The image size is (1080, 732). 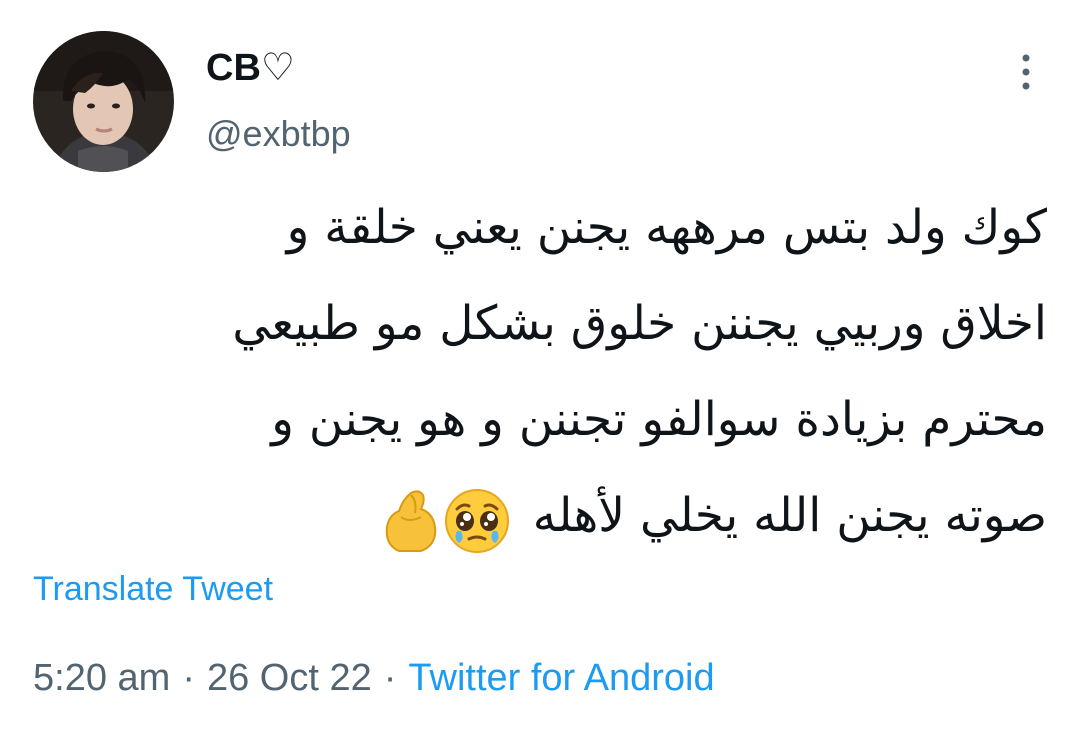 What do you see at coordinates (278, 101) in the screenshot?
I see `tweet-author: CB♡ @exbtbp` at bounding box center [278, 101].